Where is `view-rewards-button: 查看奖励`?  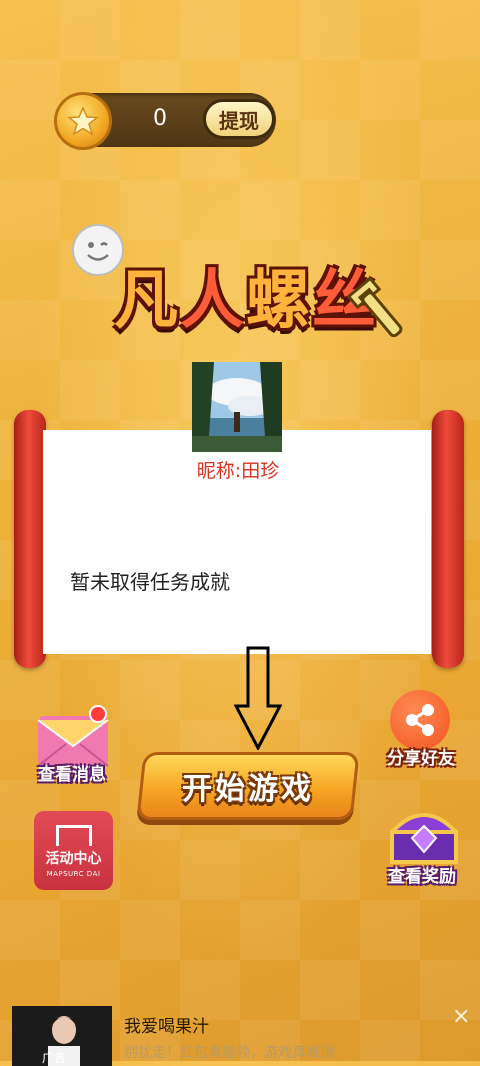
view-rewards-button: 查看奖励 is located at coordinates (422, 874).